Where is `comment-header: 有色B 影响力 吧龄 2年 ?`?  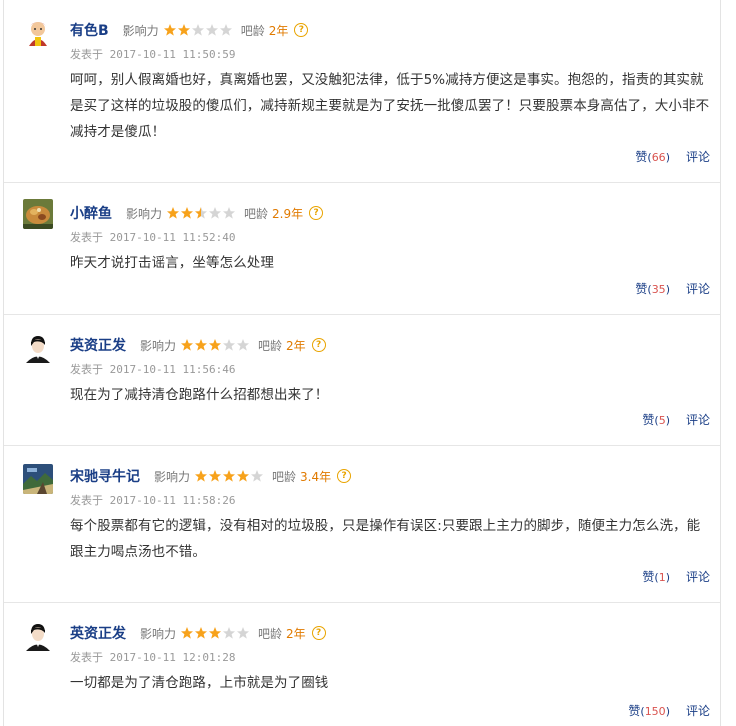 comment-header: 有色B 影响力 吧龄 2年 ? is located at coordinates (189, 30).